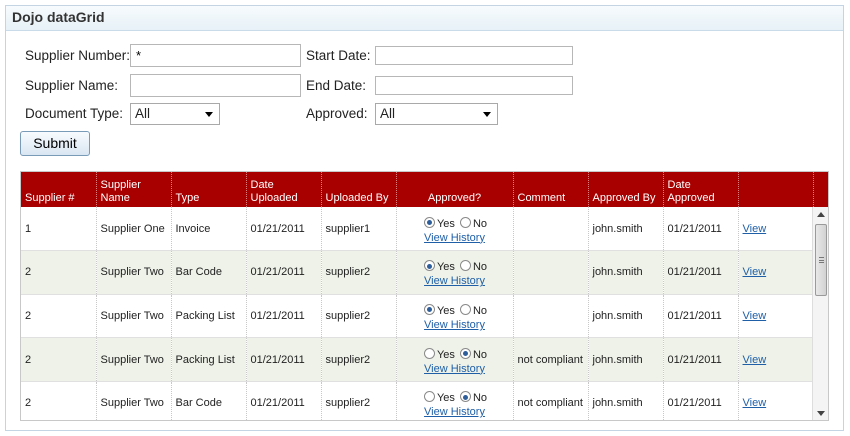  What do you see at coordinates (338, 55) in the screenshot?
I see `start-date-label: Start Date:` at bounding box center [338, 55].